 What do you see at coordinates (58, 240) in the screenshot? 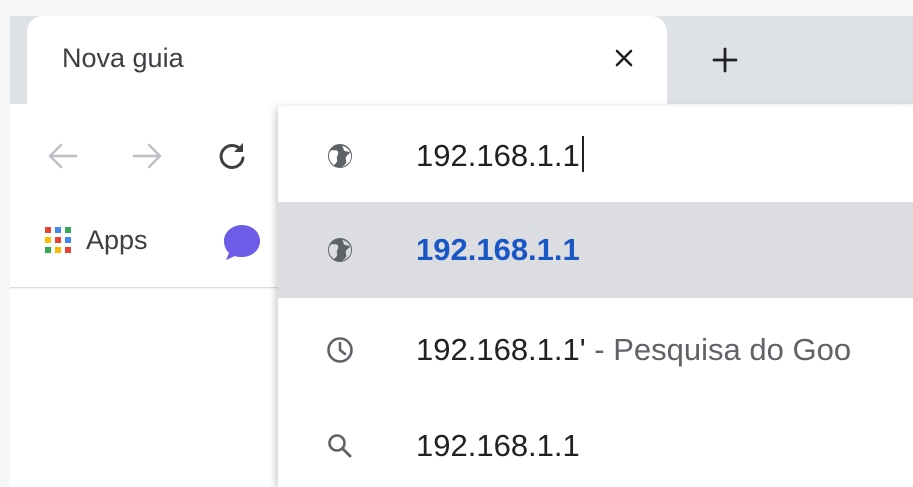
I see `apps-grid-icon` at bounding box center [58, 240].